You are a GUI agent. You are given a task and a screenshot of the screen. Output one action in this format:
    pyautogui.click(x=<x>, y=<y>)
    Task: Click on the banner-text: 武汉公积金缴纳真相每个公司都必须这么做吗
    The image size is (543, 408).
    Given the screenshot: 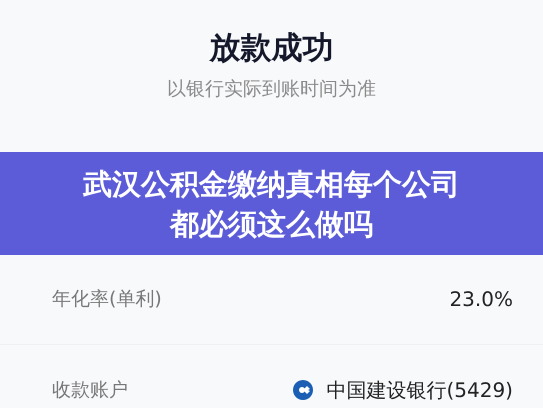 What is the action you would take?
    pyautogui.click(x=271, y=204)
    